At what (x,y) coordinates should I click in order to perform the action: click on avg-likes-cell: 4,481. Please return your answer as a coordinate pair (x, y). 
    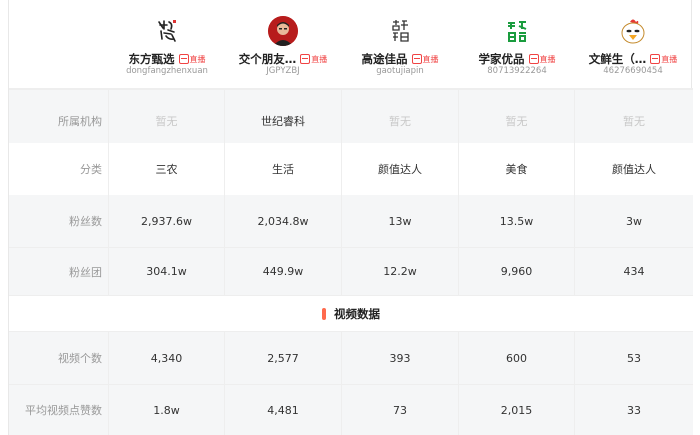
    Looking at the image, I should click on (283, 410).